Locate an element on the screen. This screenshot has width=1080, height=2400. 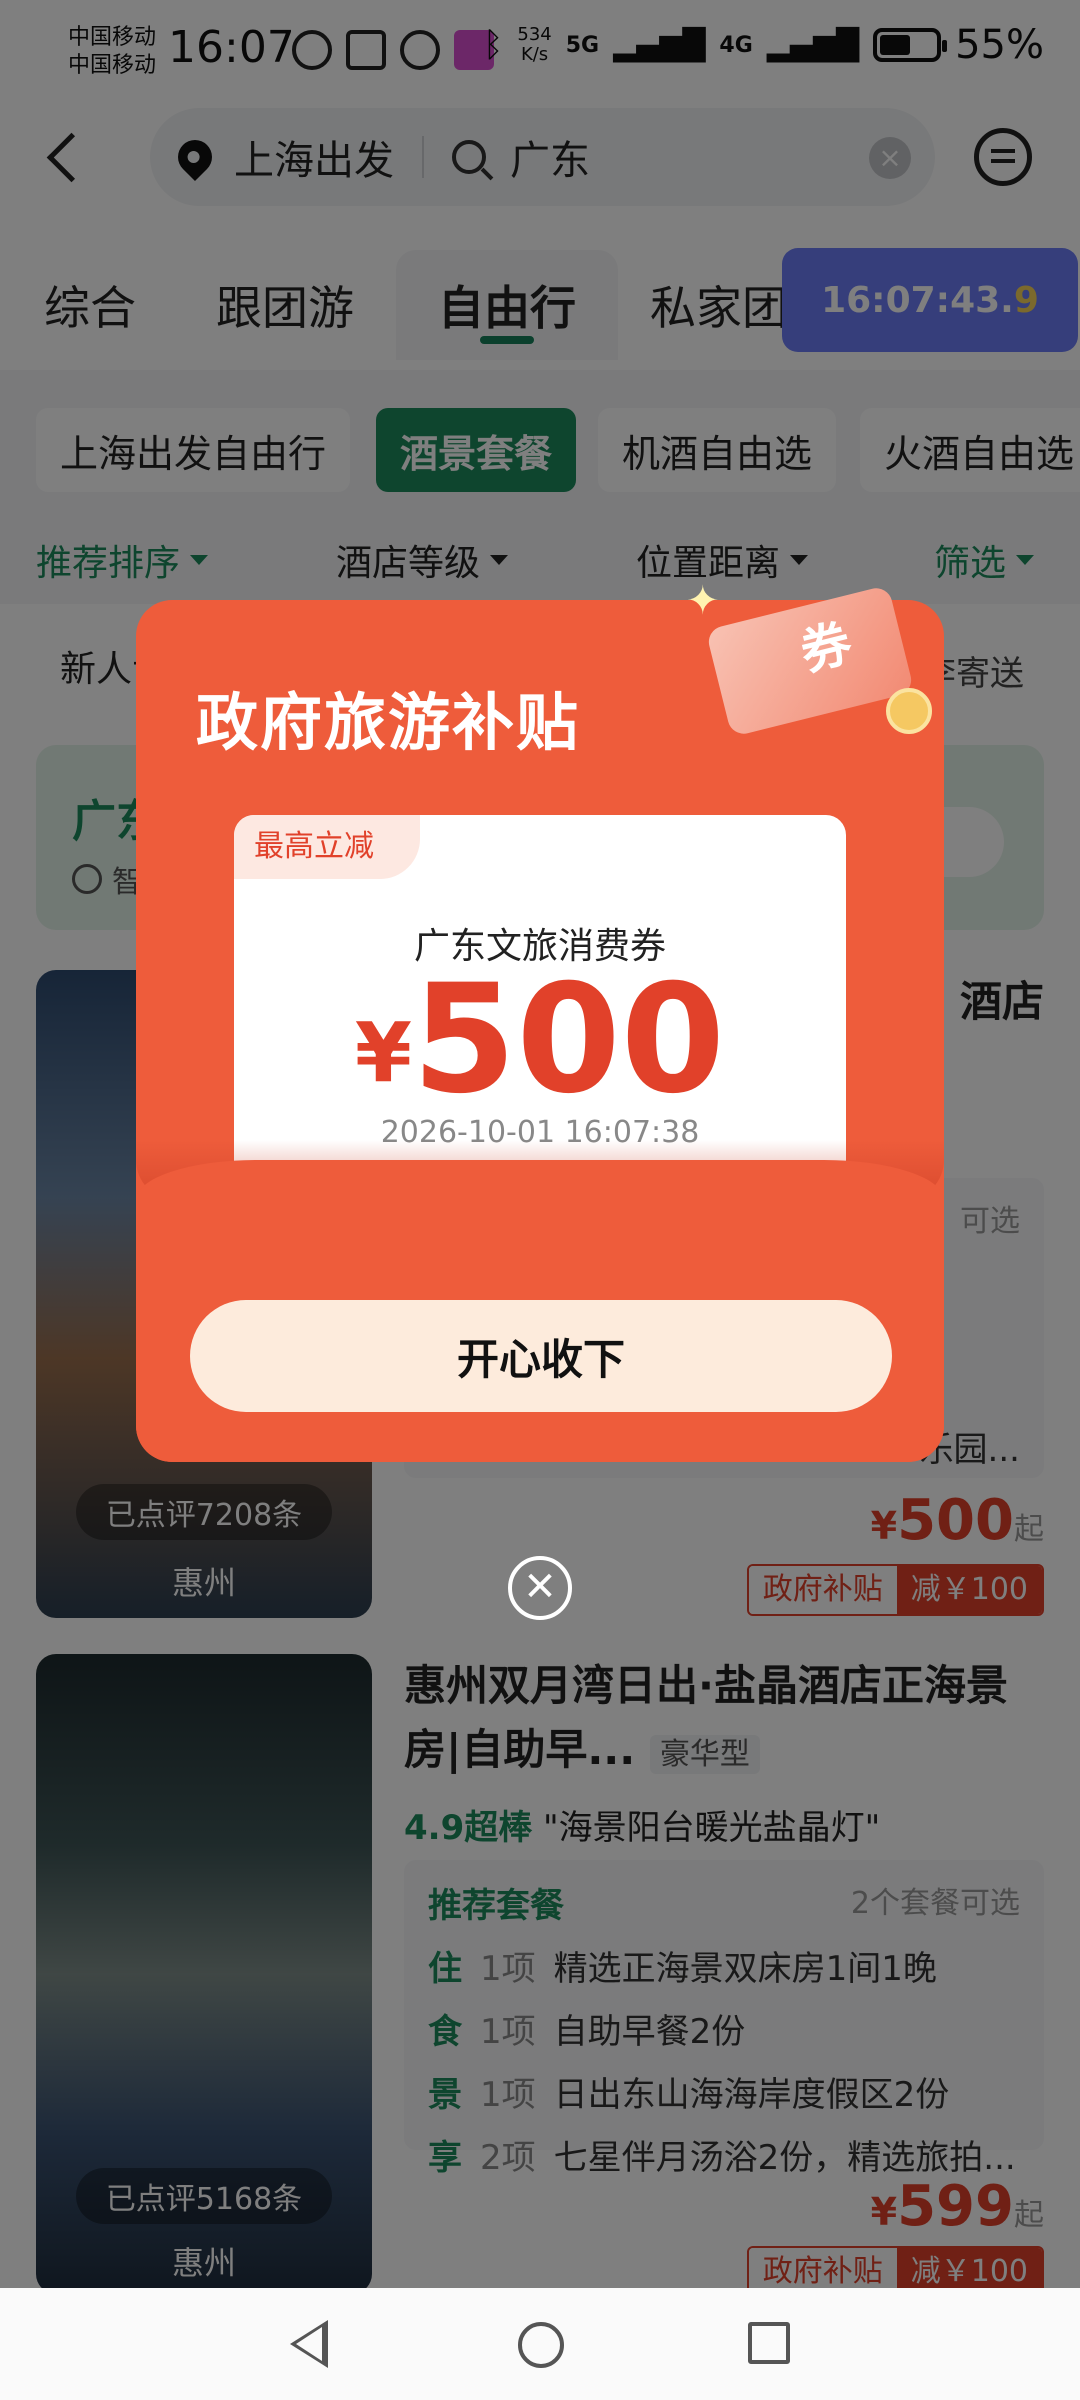
coupon-amount: ¥500 is located at coordinates (540, 1040).